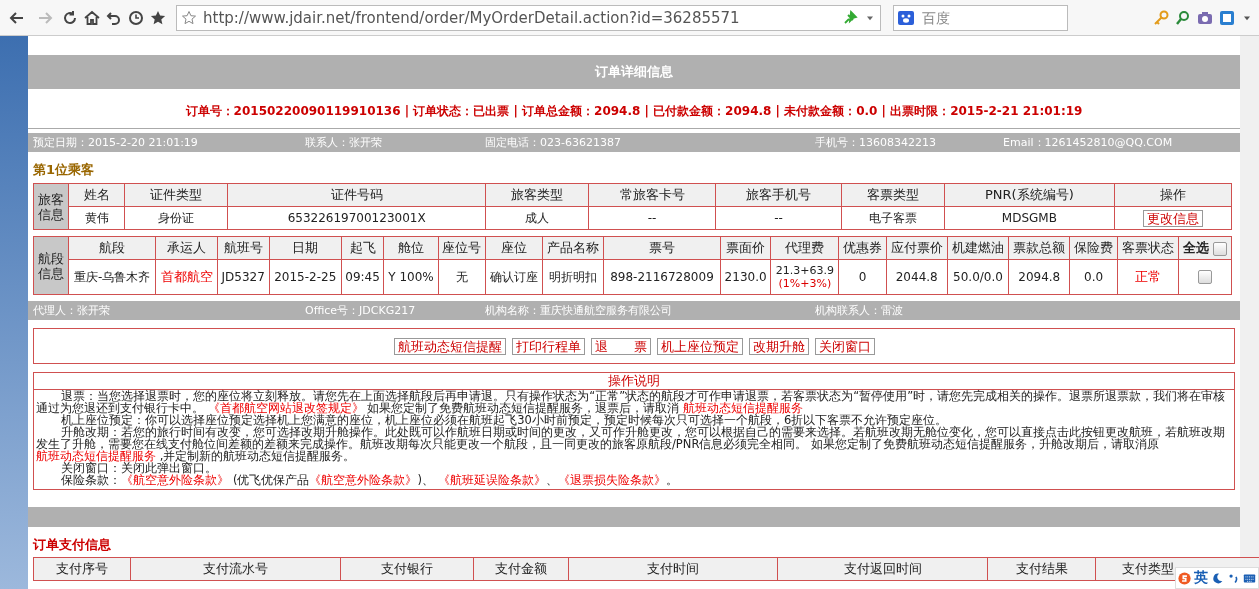 This screenshot has width=1259, height=589. Describe the element at coordinates (285, 408) in the screenshot. I see `link: 《首都航空网站退改签规定》` at that location.